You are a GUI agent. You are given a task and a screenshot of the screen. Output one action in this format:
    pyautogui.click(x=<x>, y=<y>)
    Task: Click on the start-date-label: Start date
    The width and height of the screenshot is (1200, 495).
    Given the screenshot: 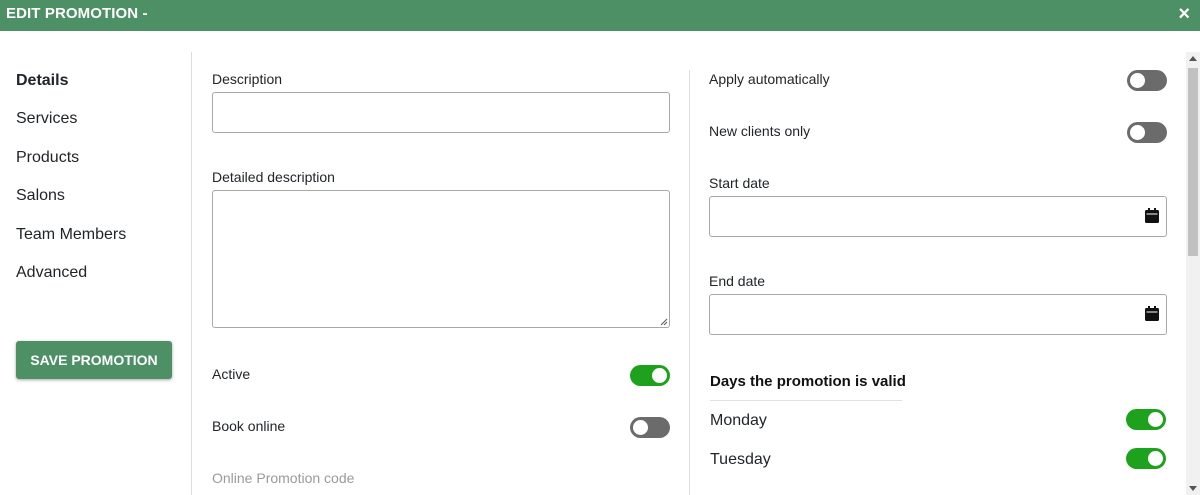 What is the action you would take?
    pyautogui.click(x=739, y=183)
    